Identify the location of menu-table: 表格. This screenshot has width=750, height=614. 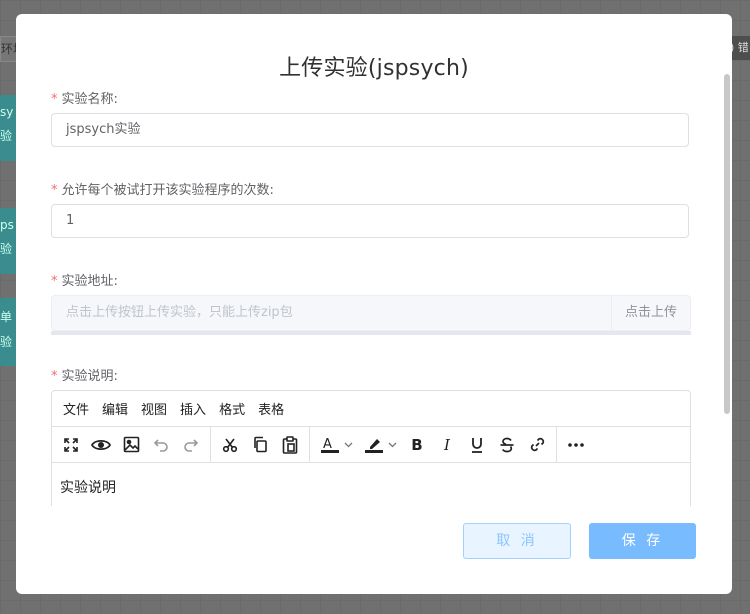
(271, 408).